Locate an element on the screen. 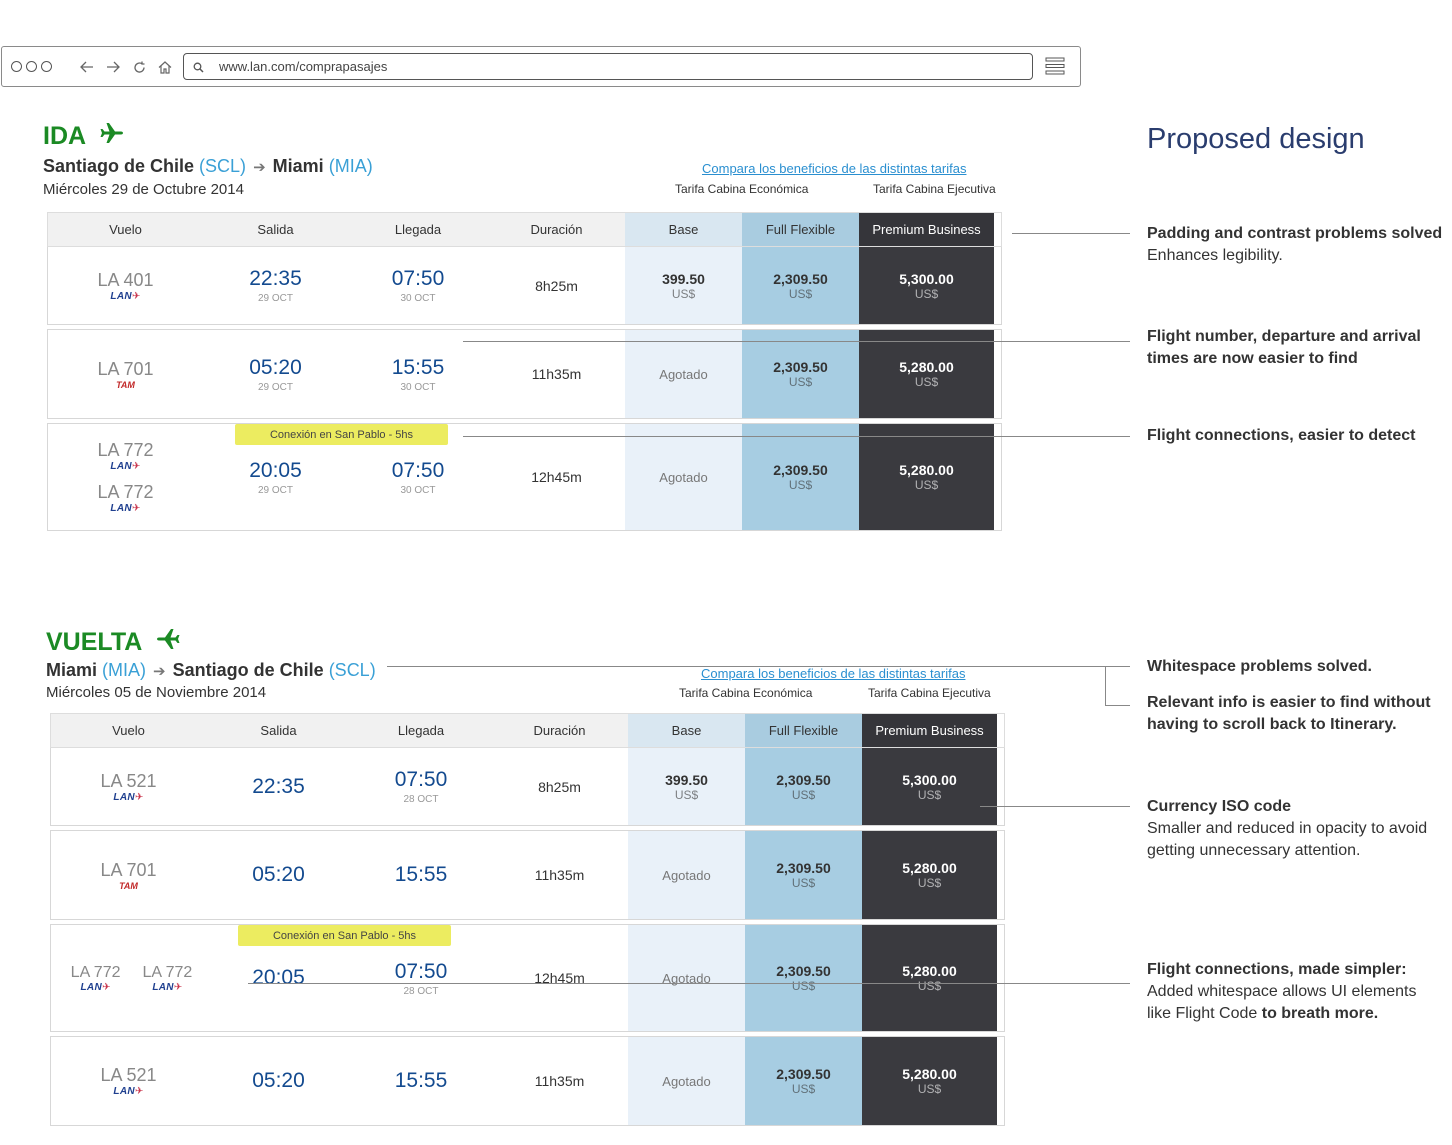 The width and height of the screenshot is (1452, 1145). departure-date: 29 OCT is located at coordinates (275, 298).